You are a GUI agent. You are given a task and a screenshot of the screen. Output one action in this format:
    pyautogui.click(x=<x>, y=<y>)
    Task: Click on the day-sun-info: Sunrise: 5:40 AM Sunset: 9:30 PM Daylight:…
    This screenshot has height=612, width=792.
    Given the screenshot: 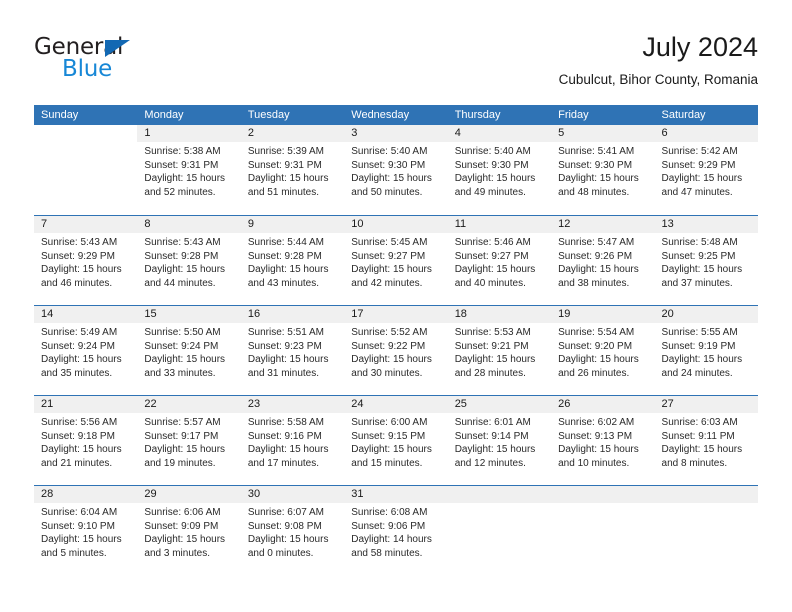 What is the action you would take?
    pyautogui.click(x=499, y=172)
    